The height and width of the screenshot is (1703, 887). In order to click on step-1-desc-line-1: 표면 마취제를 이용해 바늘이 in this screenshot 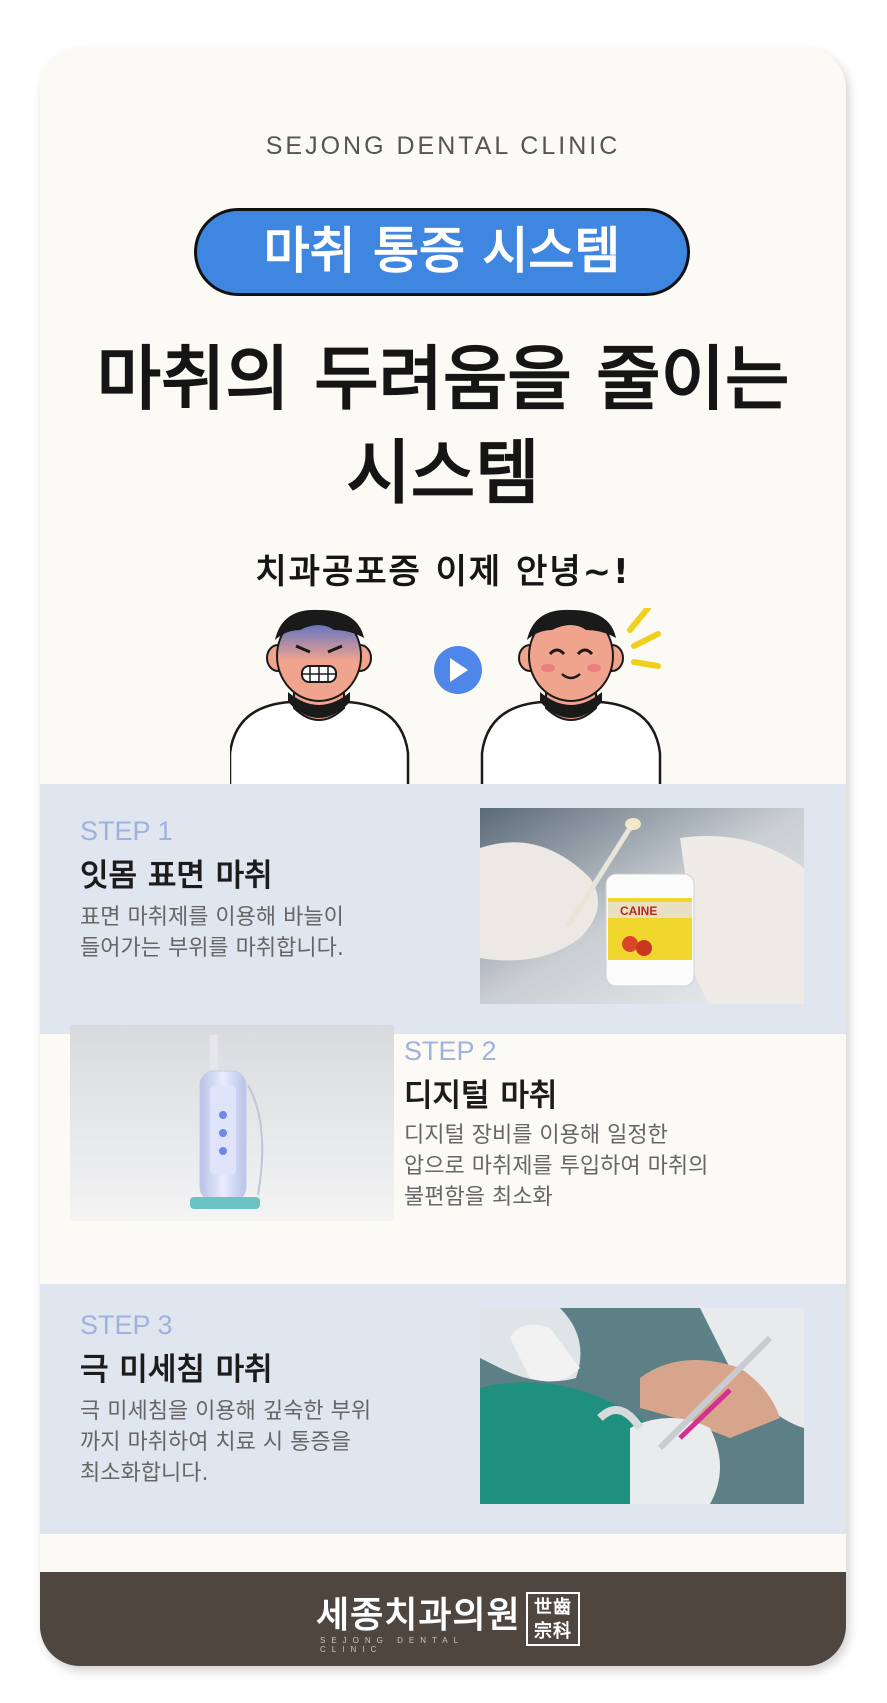, I will do `click(212, 917)`.